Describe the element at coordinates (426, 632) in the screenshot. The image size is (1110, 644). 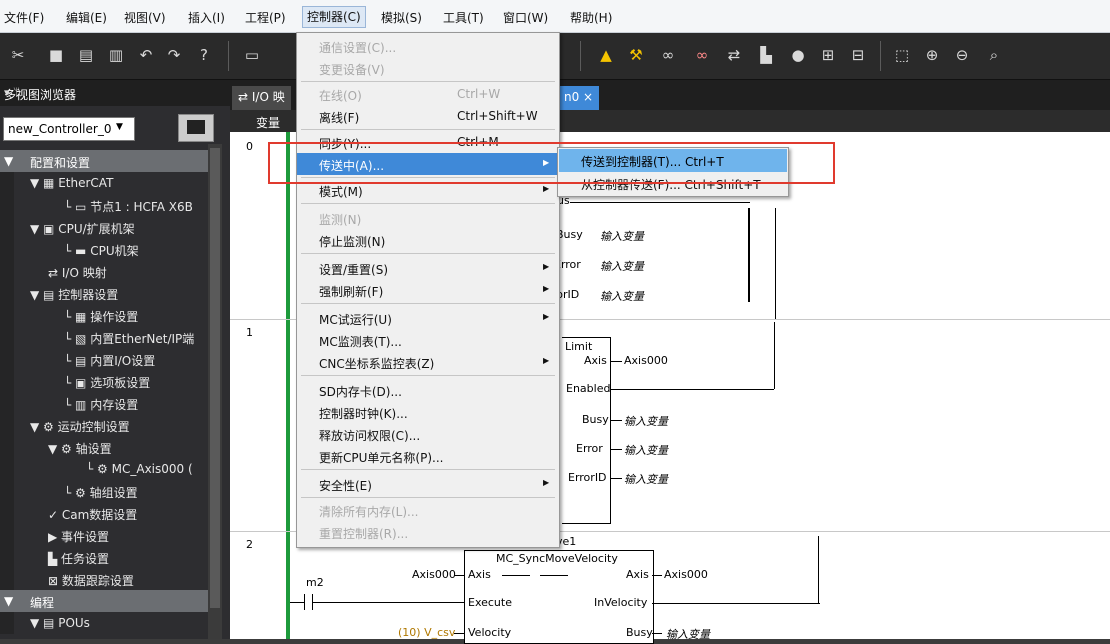
I see `fb-pin-velocity-var: (10) V_csv` at that location.